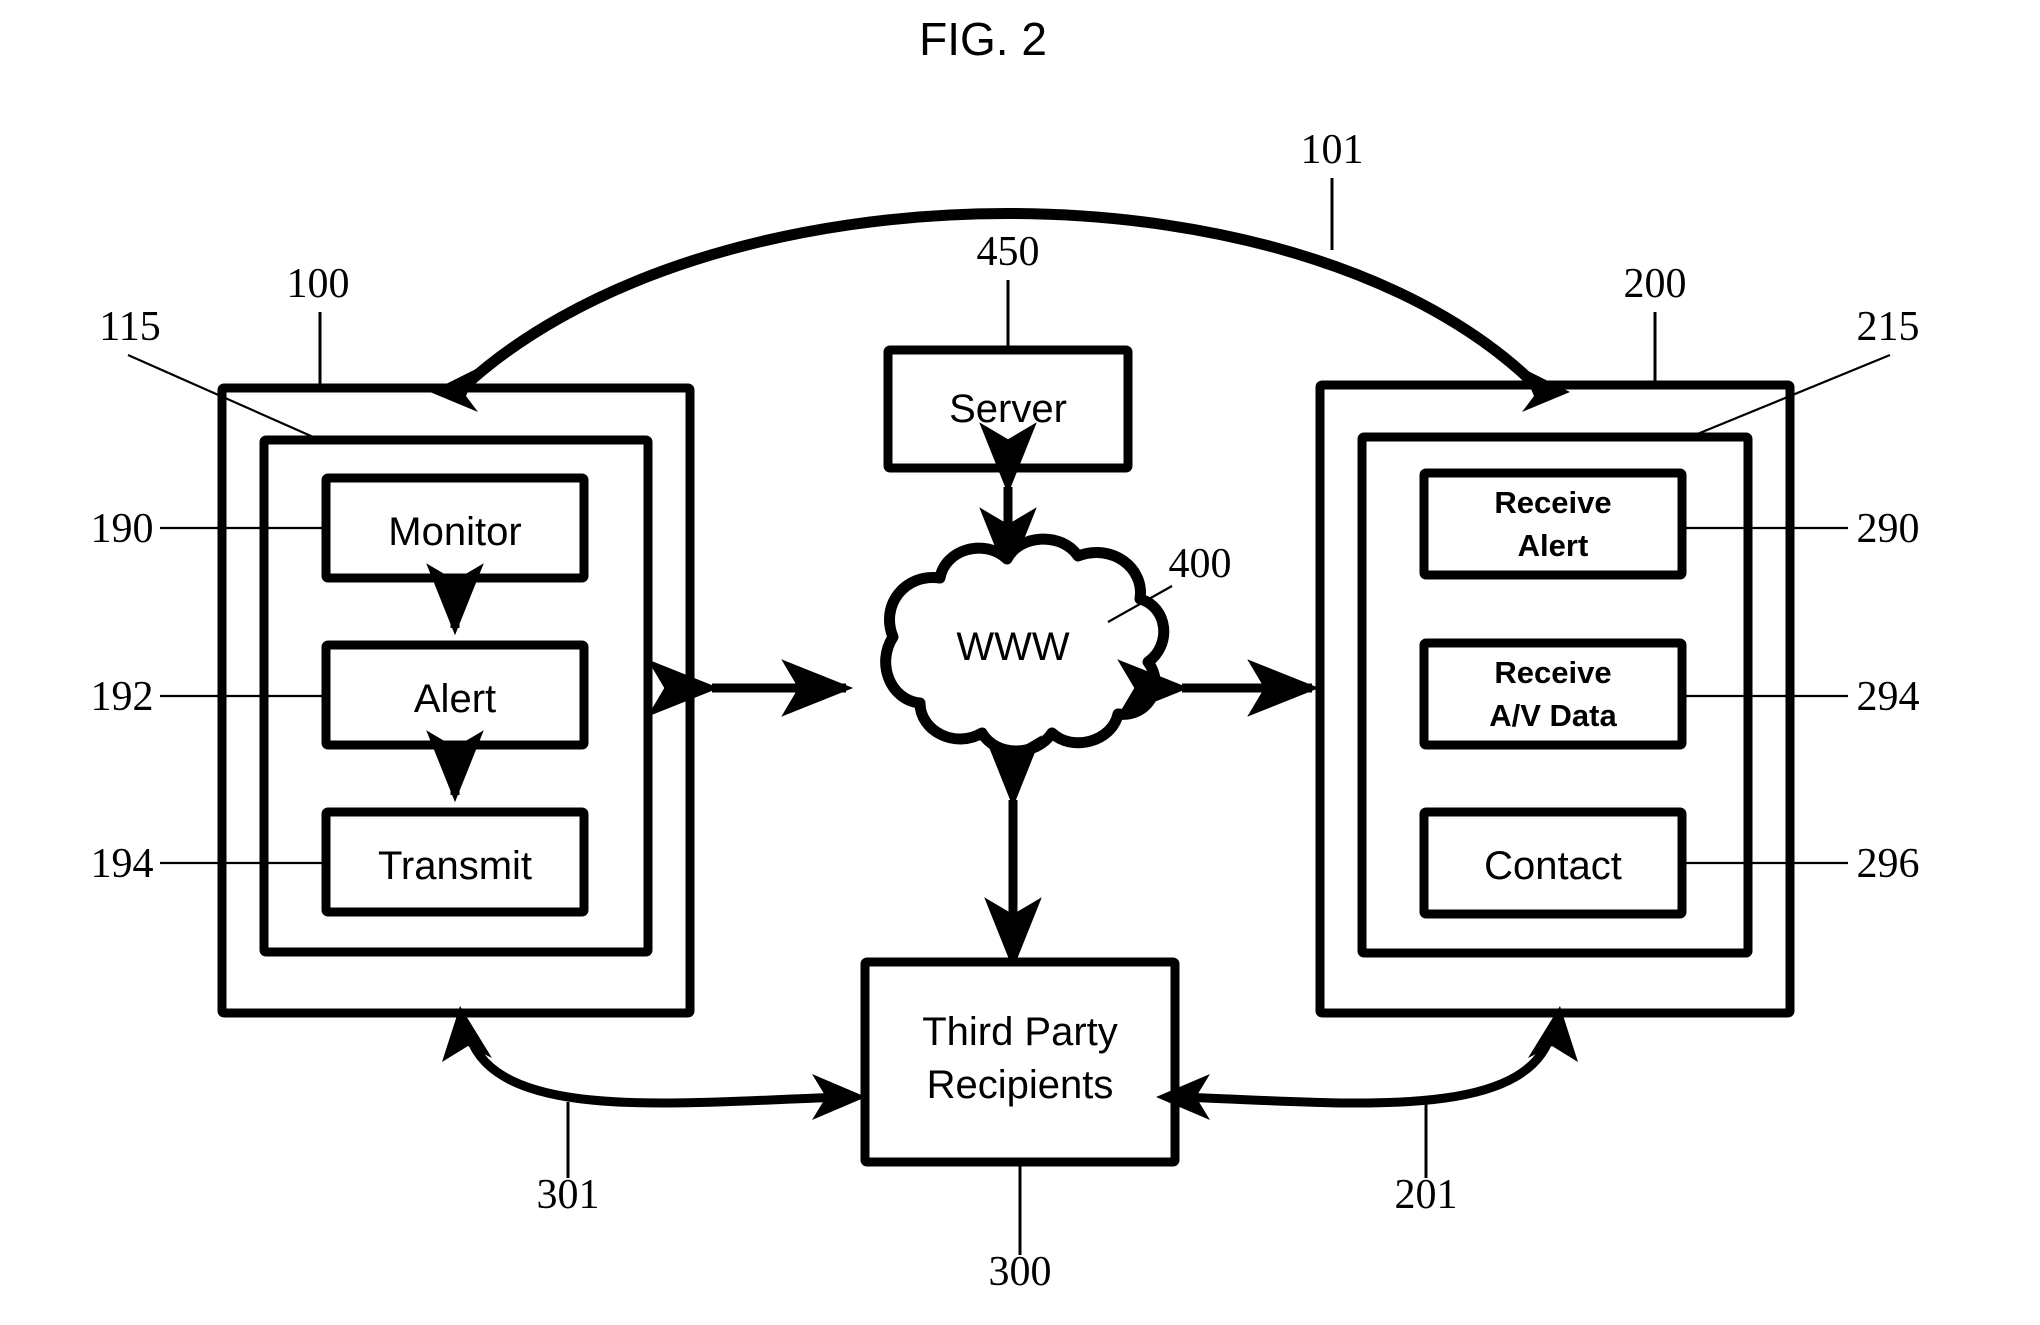 This screenshot has width=2040, height=1325. I want to click on ref-115: 115, so click(129, 327).